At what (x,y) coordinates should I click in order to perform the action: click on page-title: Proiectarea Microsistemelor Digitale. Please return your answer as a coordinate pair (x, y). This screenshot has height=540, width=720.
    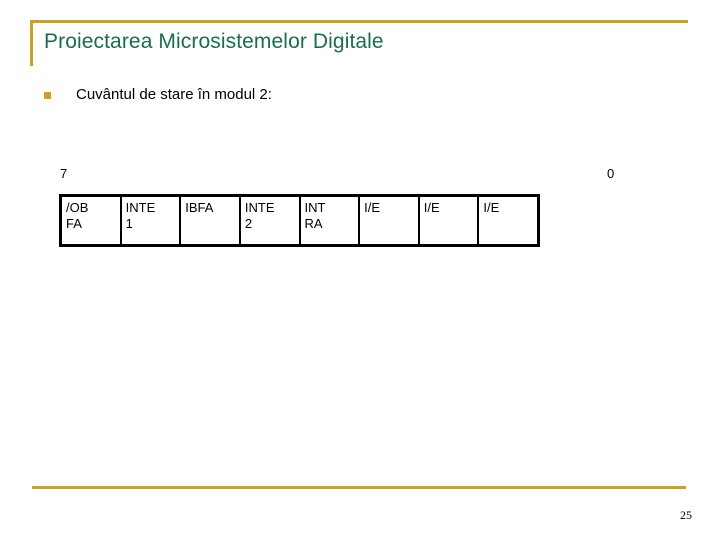
    Looking at the image, I should click on (214, 41).